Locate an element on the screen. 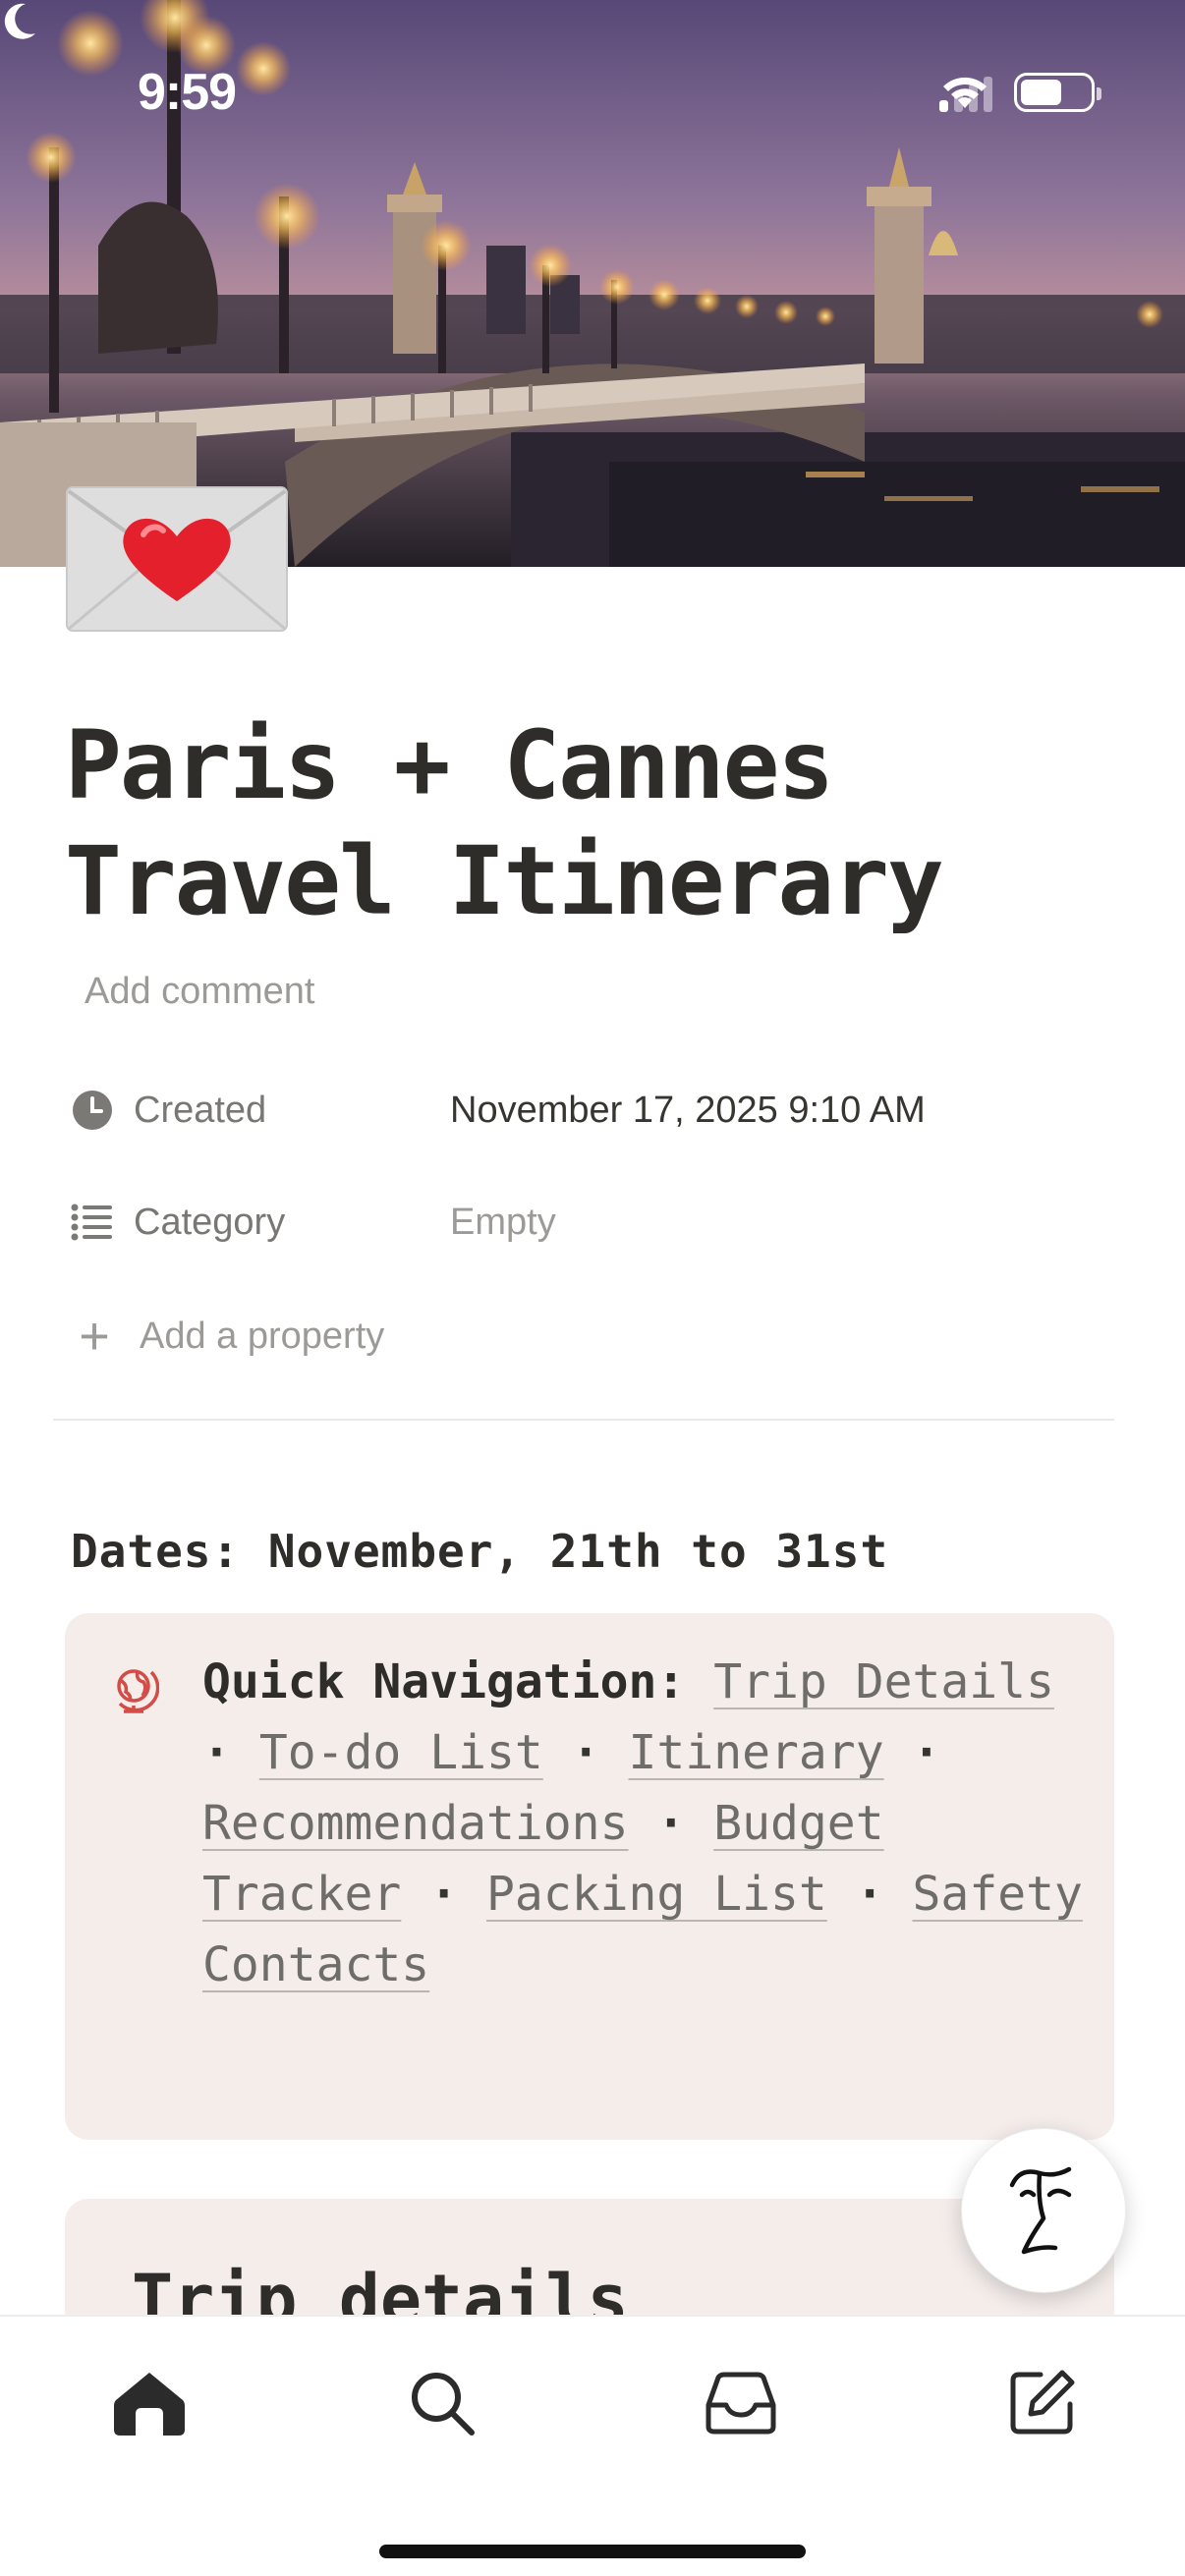 This screenshot has height=2576, width=1185. add-property-label: Add a property is located at coordinates (262, 1336).